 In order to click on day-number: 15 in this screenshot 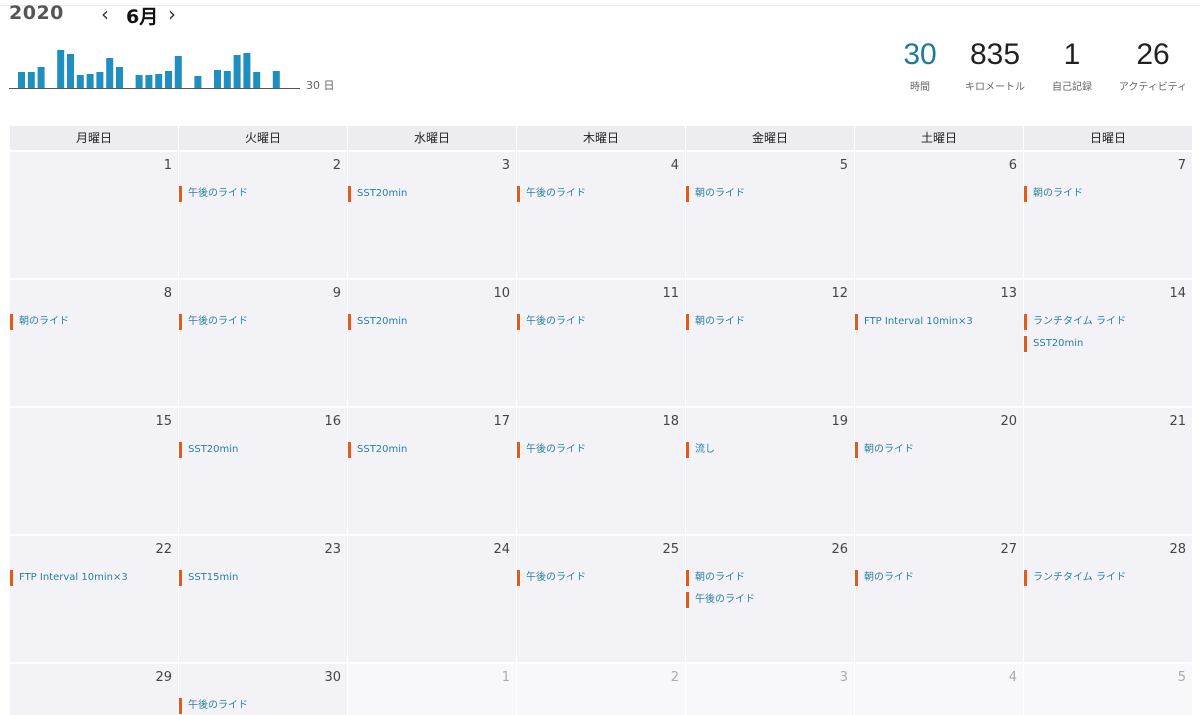, I will do `click(163, 421)`.